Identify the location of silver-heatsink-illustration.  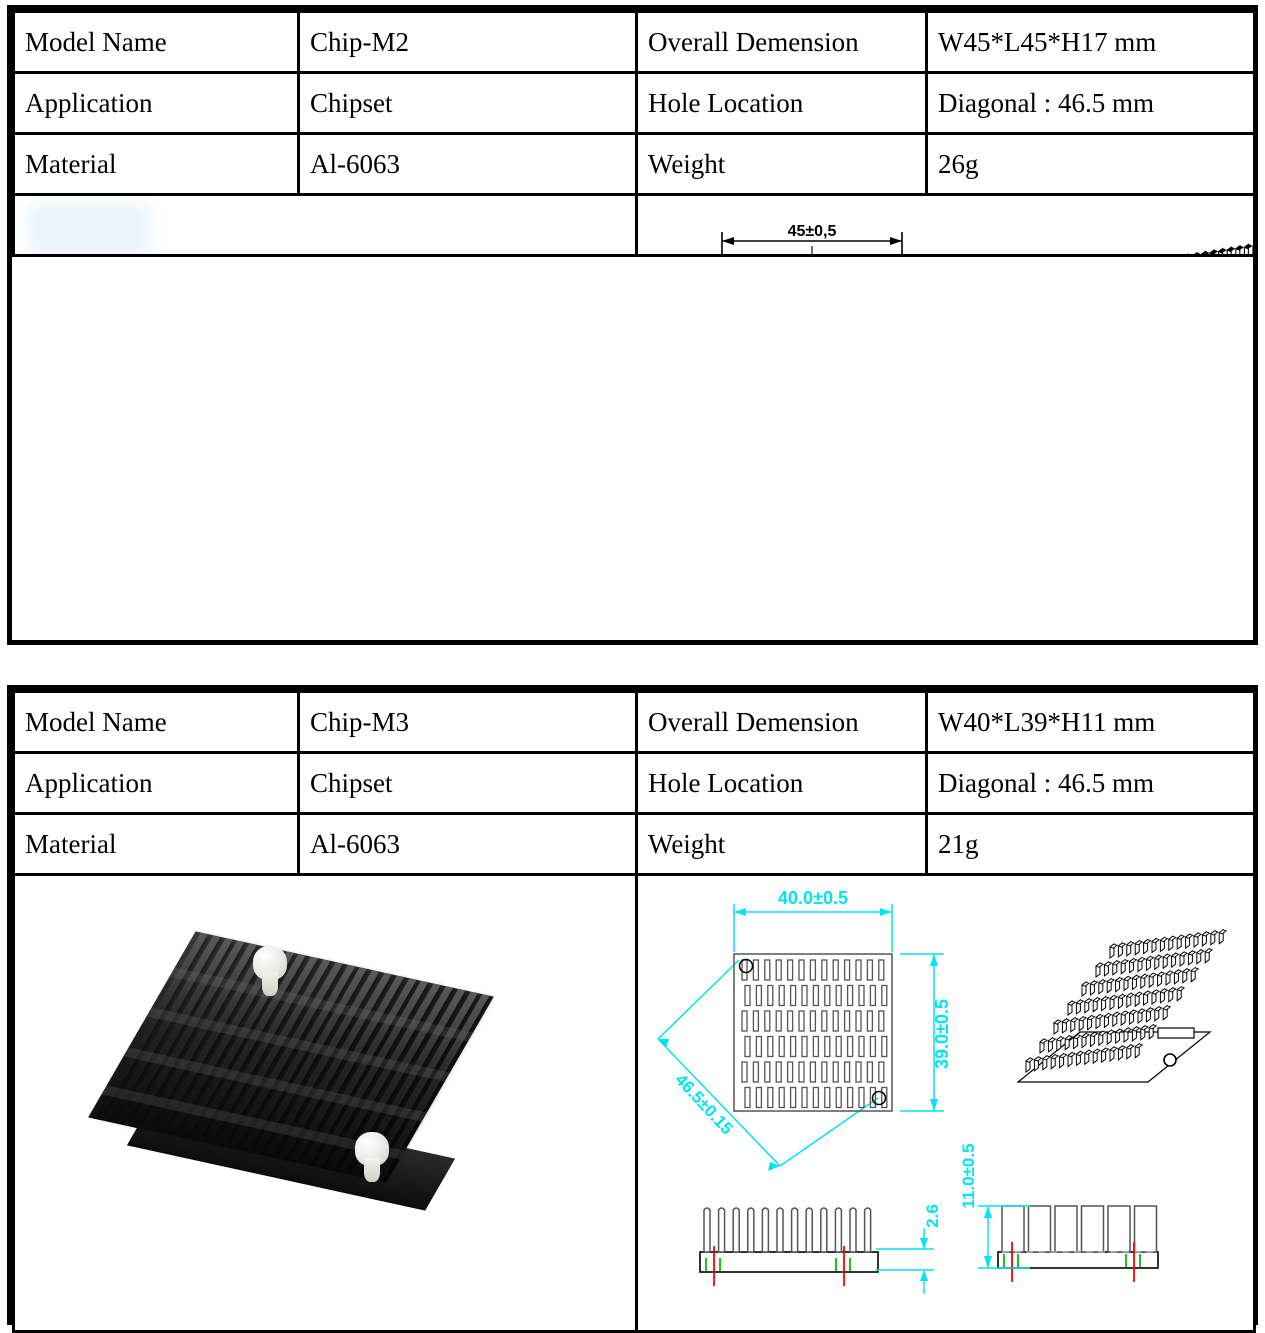
(325, 225).